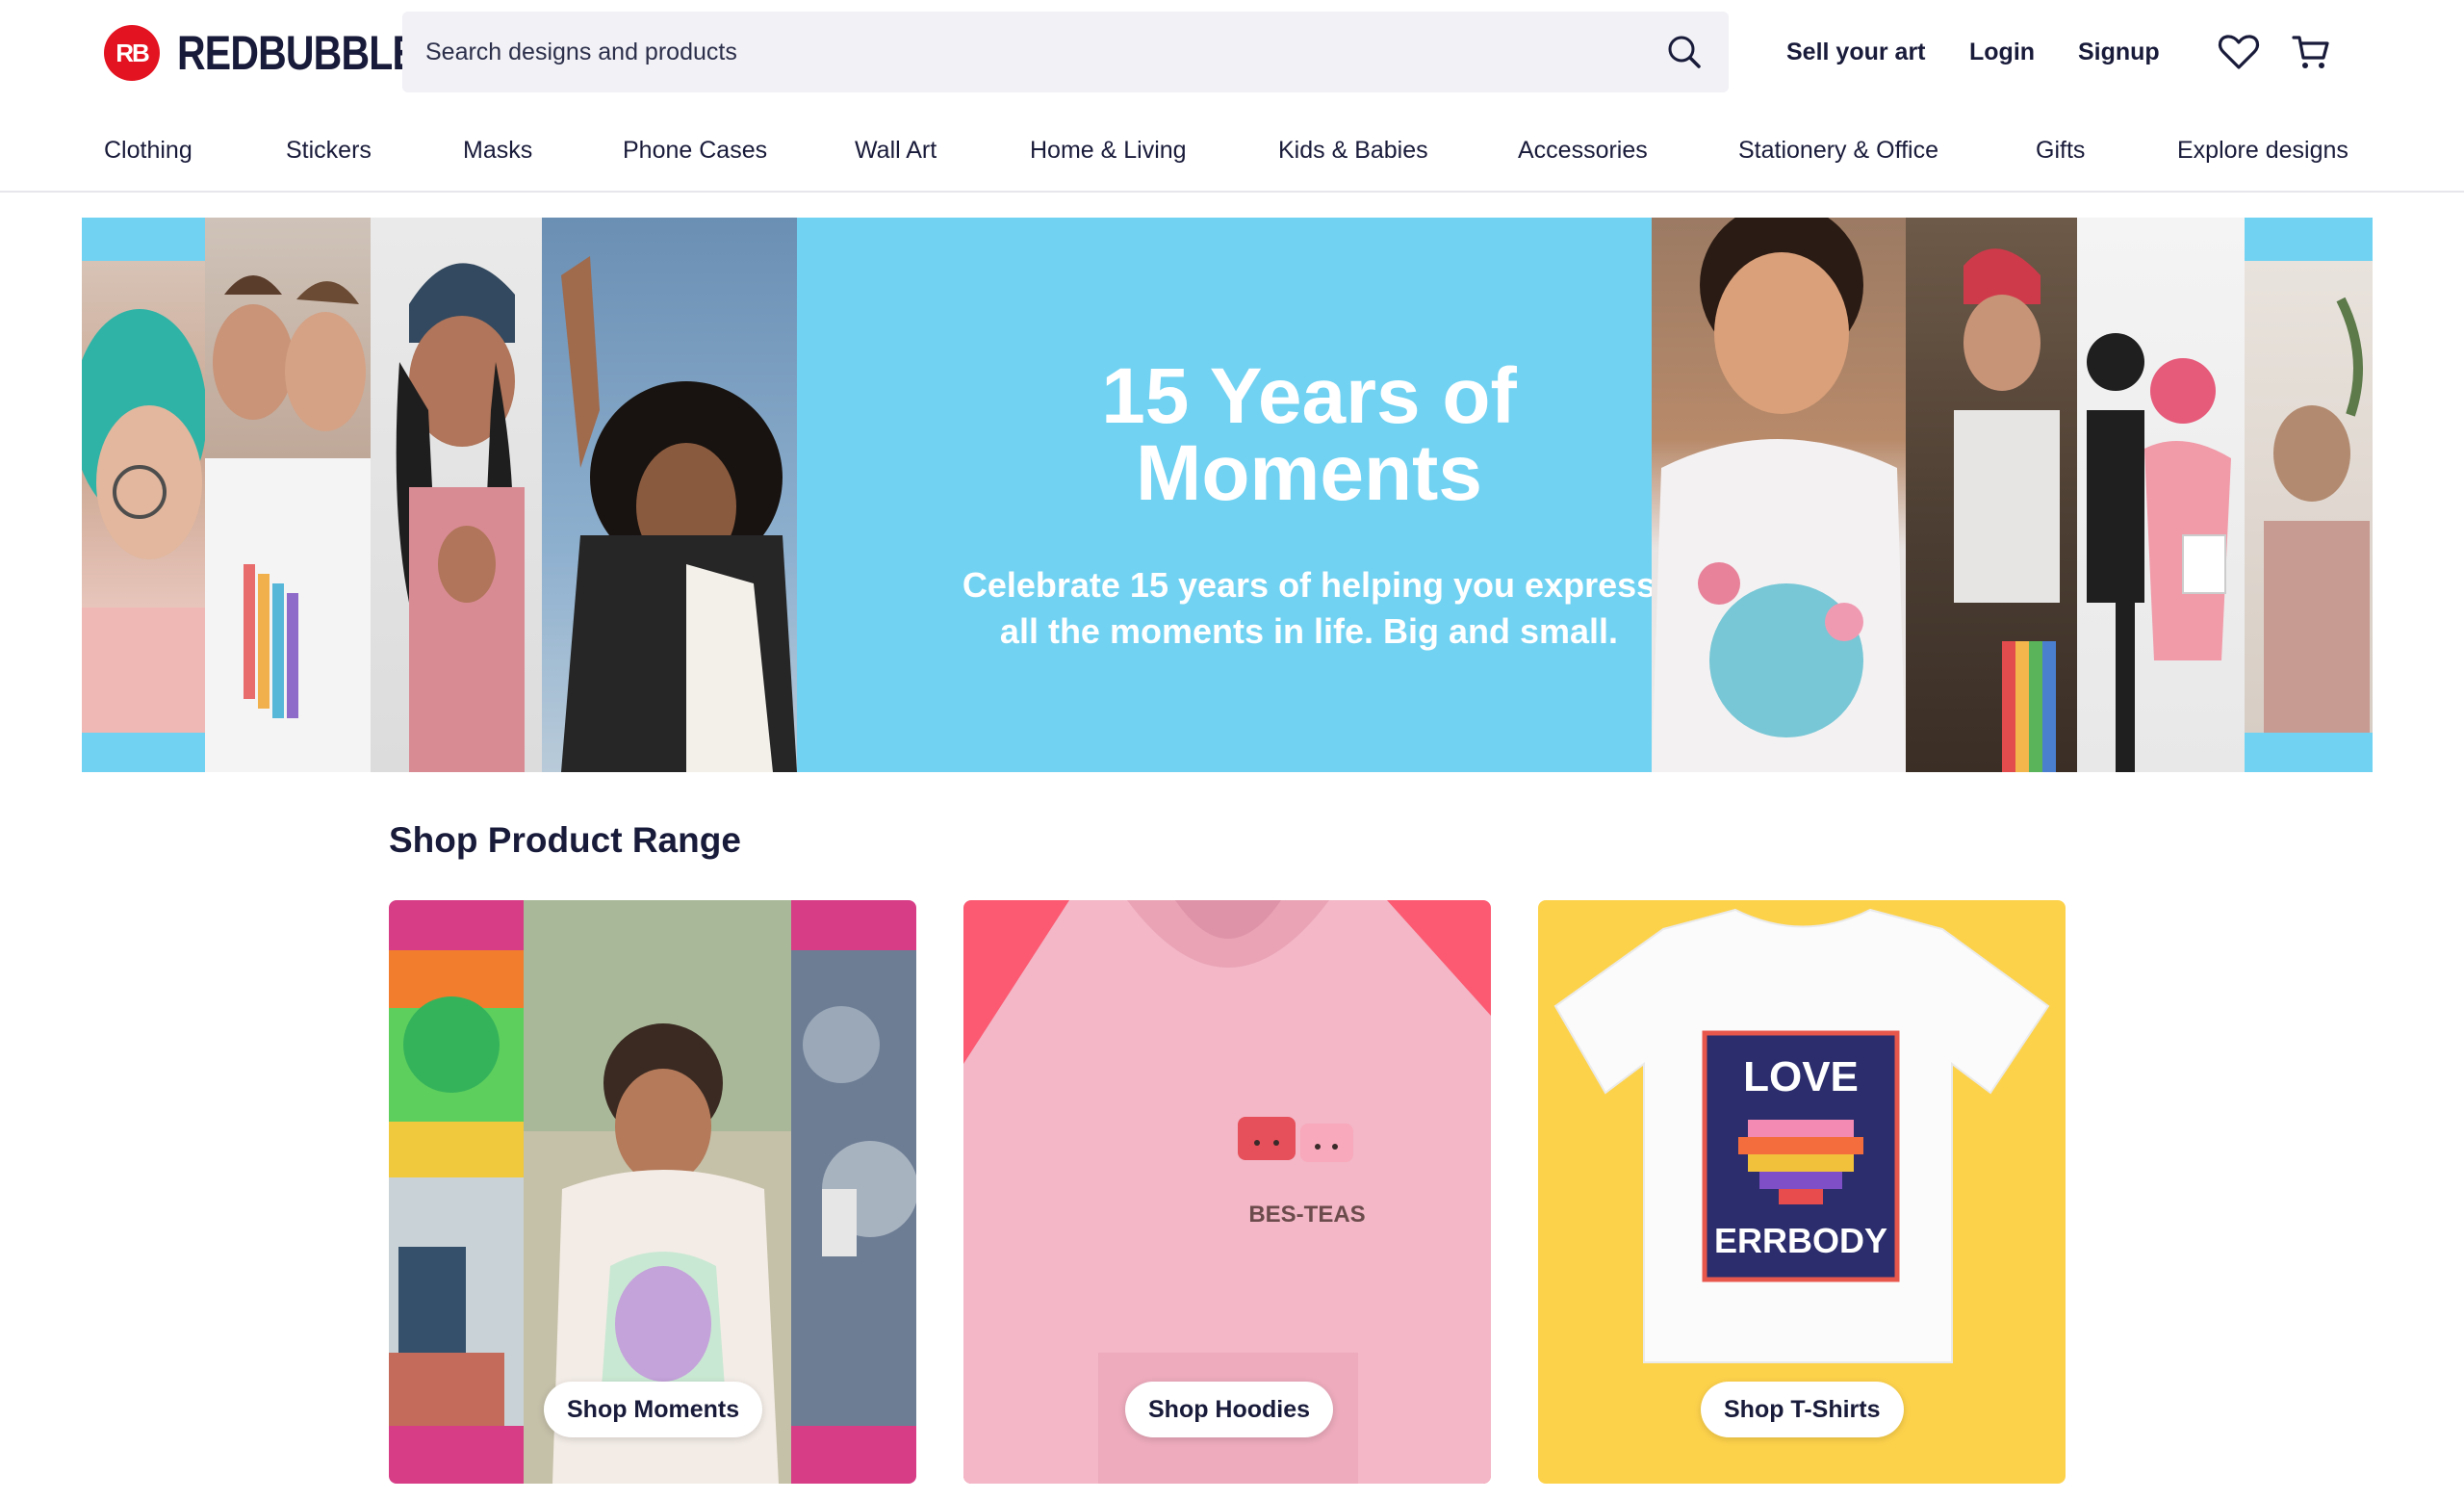 The width and height of the screenshot is (2464, 1500). I want to click on shop-moments-button: Shop Moments, so click(653, 1409).